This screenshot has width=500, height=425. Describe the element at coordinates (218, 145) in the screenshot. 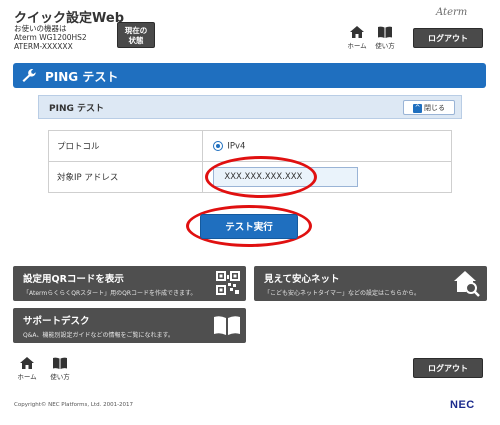

I see `ipv4-radio` at that location.